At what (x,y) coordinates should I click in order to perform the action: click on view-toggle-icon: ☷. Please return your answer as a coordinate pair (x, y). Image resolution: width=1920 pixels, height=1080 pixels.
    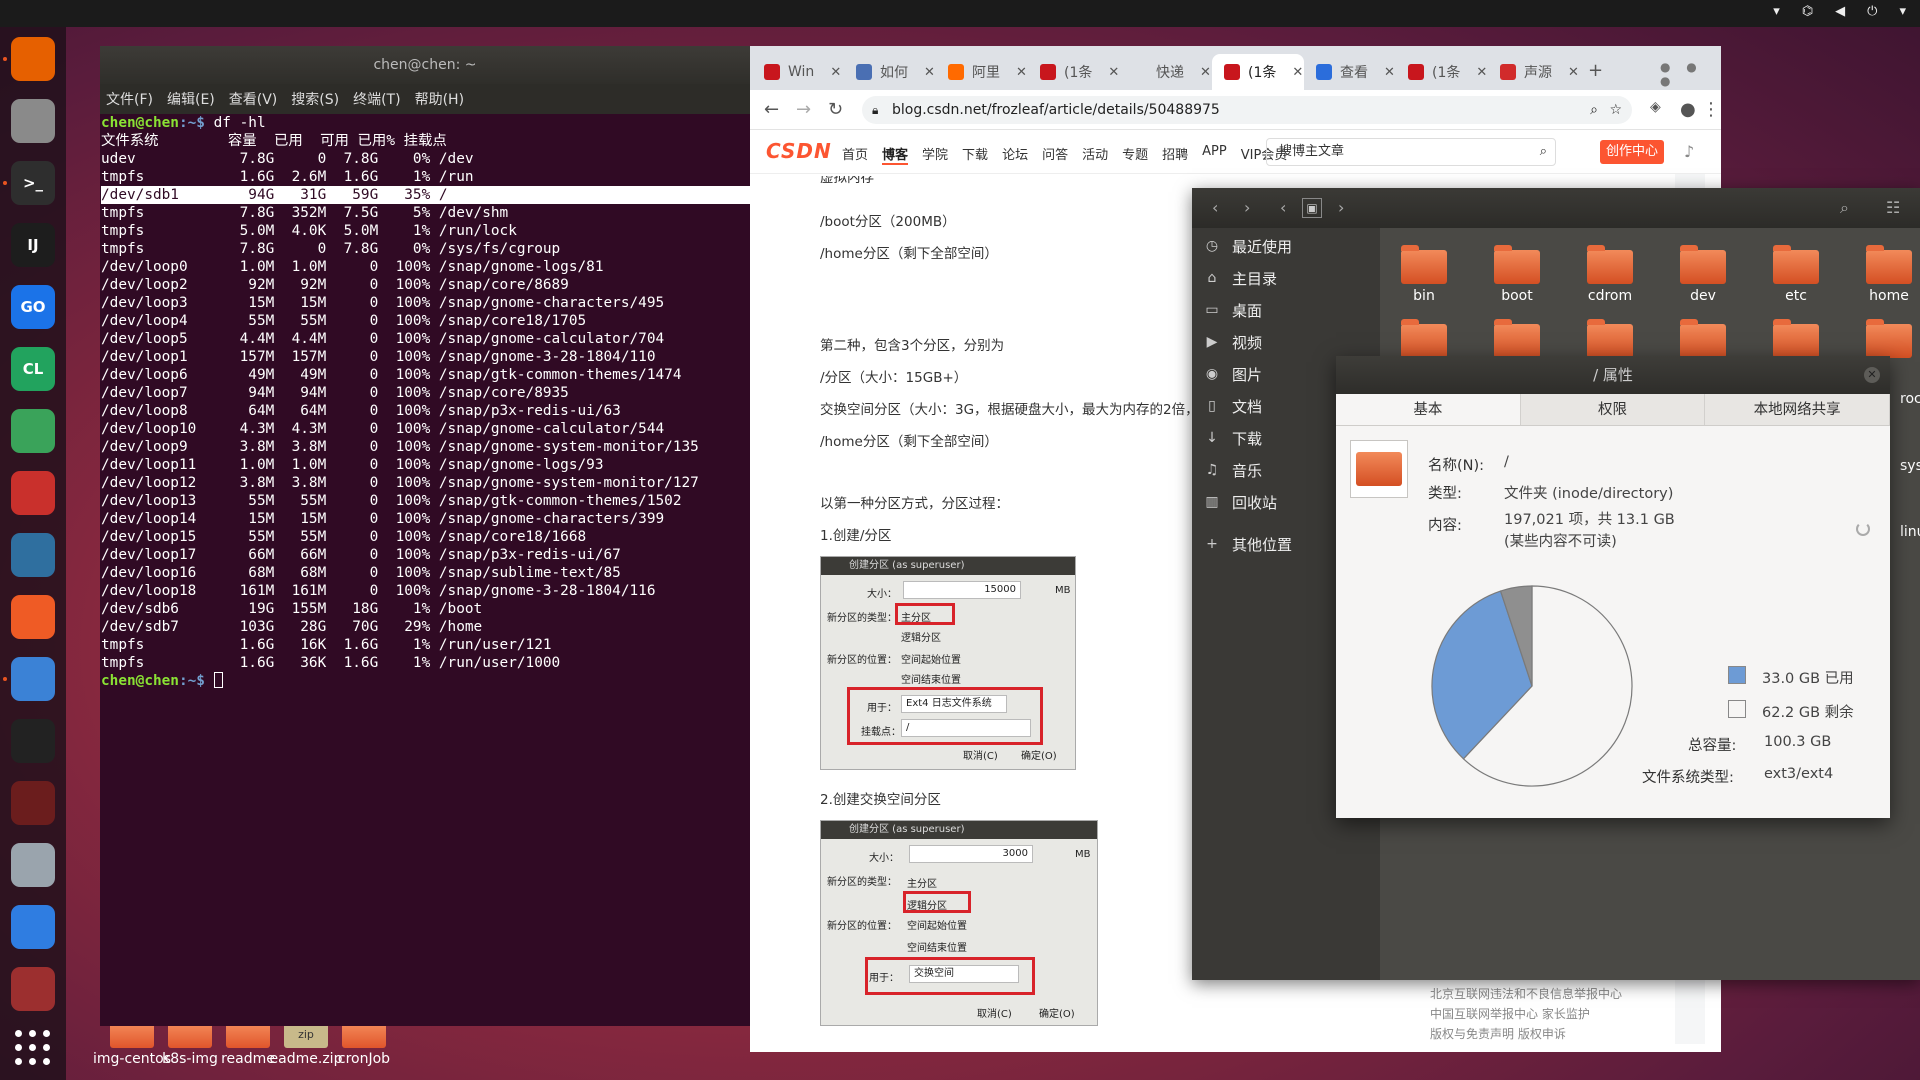
    Looking at the image, I should click on (1893, 207).